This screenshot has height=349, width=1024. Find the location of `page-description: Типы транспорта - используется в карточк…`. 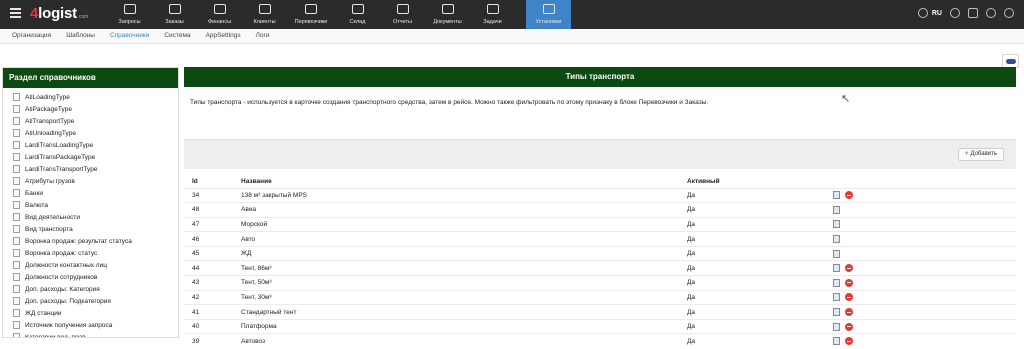

page-description: Типы транспорта - используется в карточк… is located at coordinates (449, 102).